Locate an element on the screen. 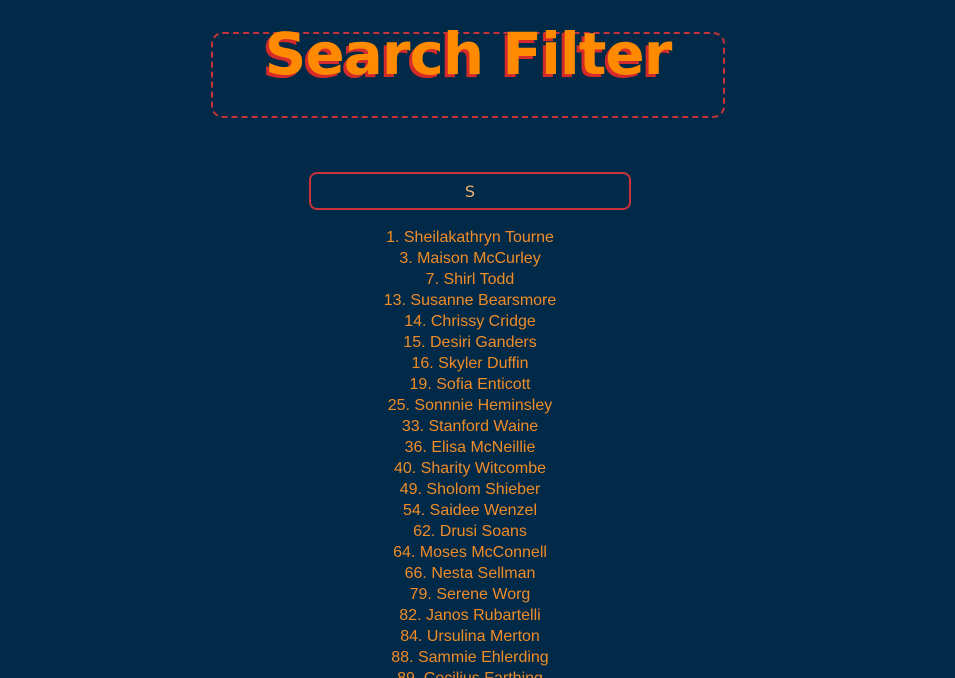 The image size is (955, 678). list-item: 79. Serene Worg is located at coordinates (470, 594).